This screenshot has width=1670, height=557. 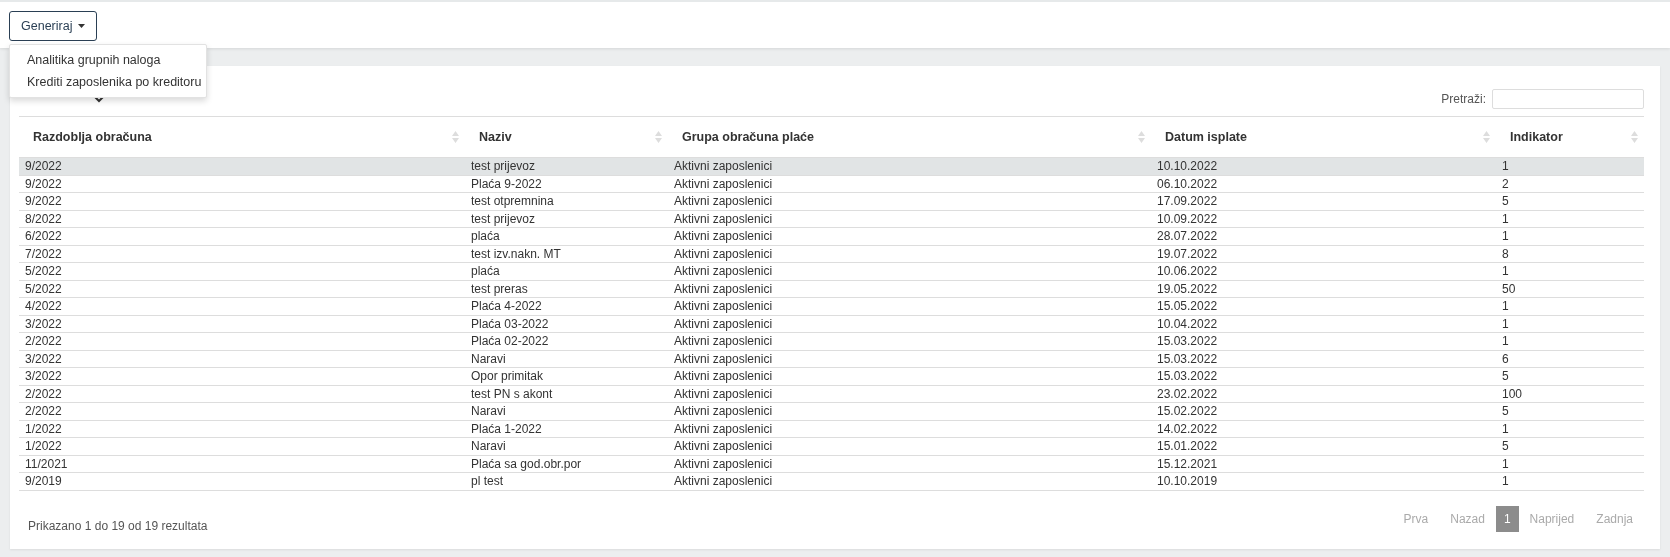 I want to click on table-row: 8/2022 test prijevoz Aktivni zaposlenici 10.09.2022 1, so click(x=831, y=219).